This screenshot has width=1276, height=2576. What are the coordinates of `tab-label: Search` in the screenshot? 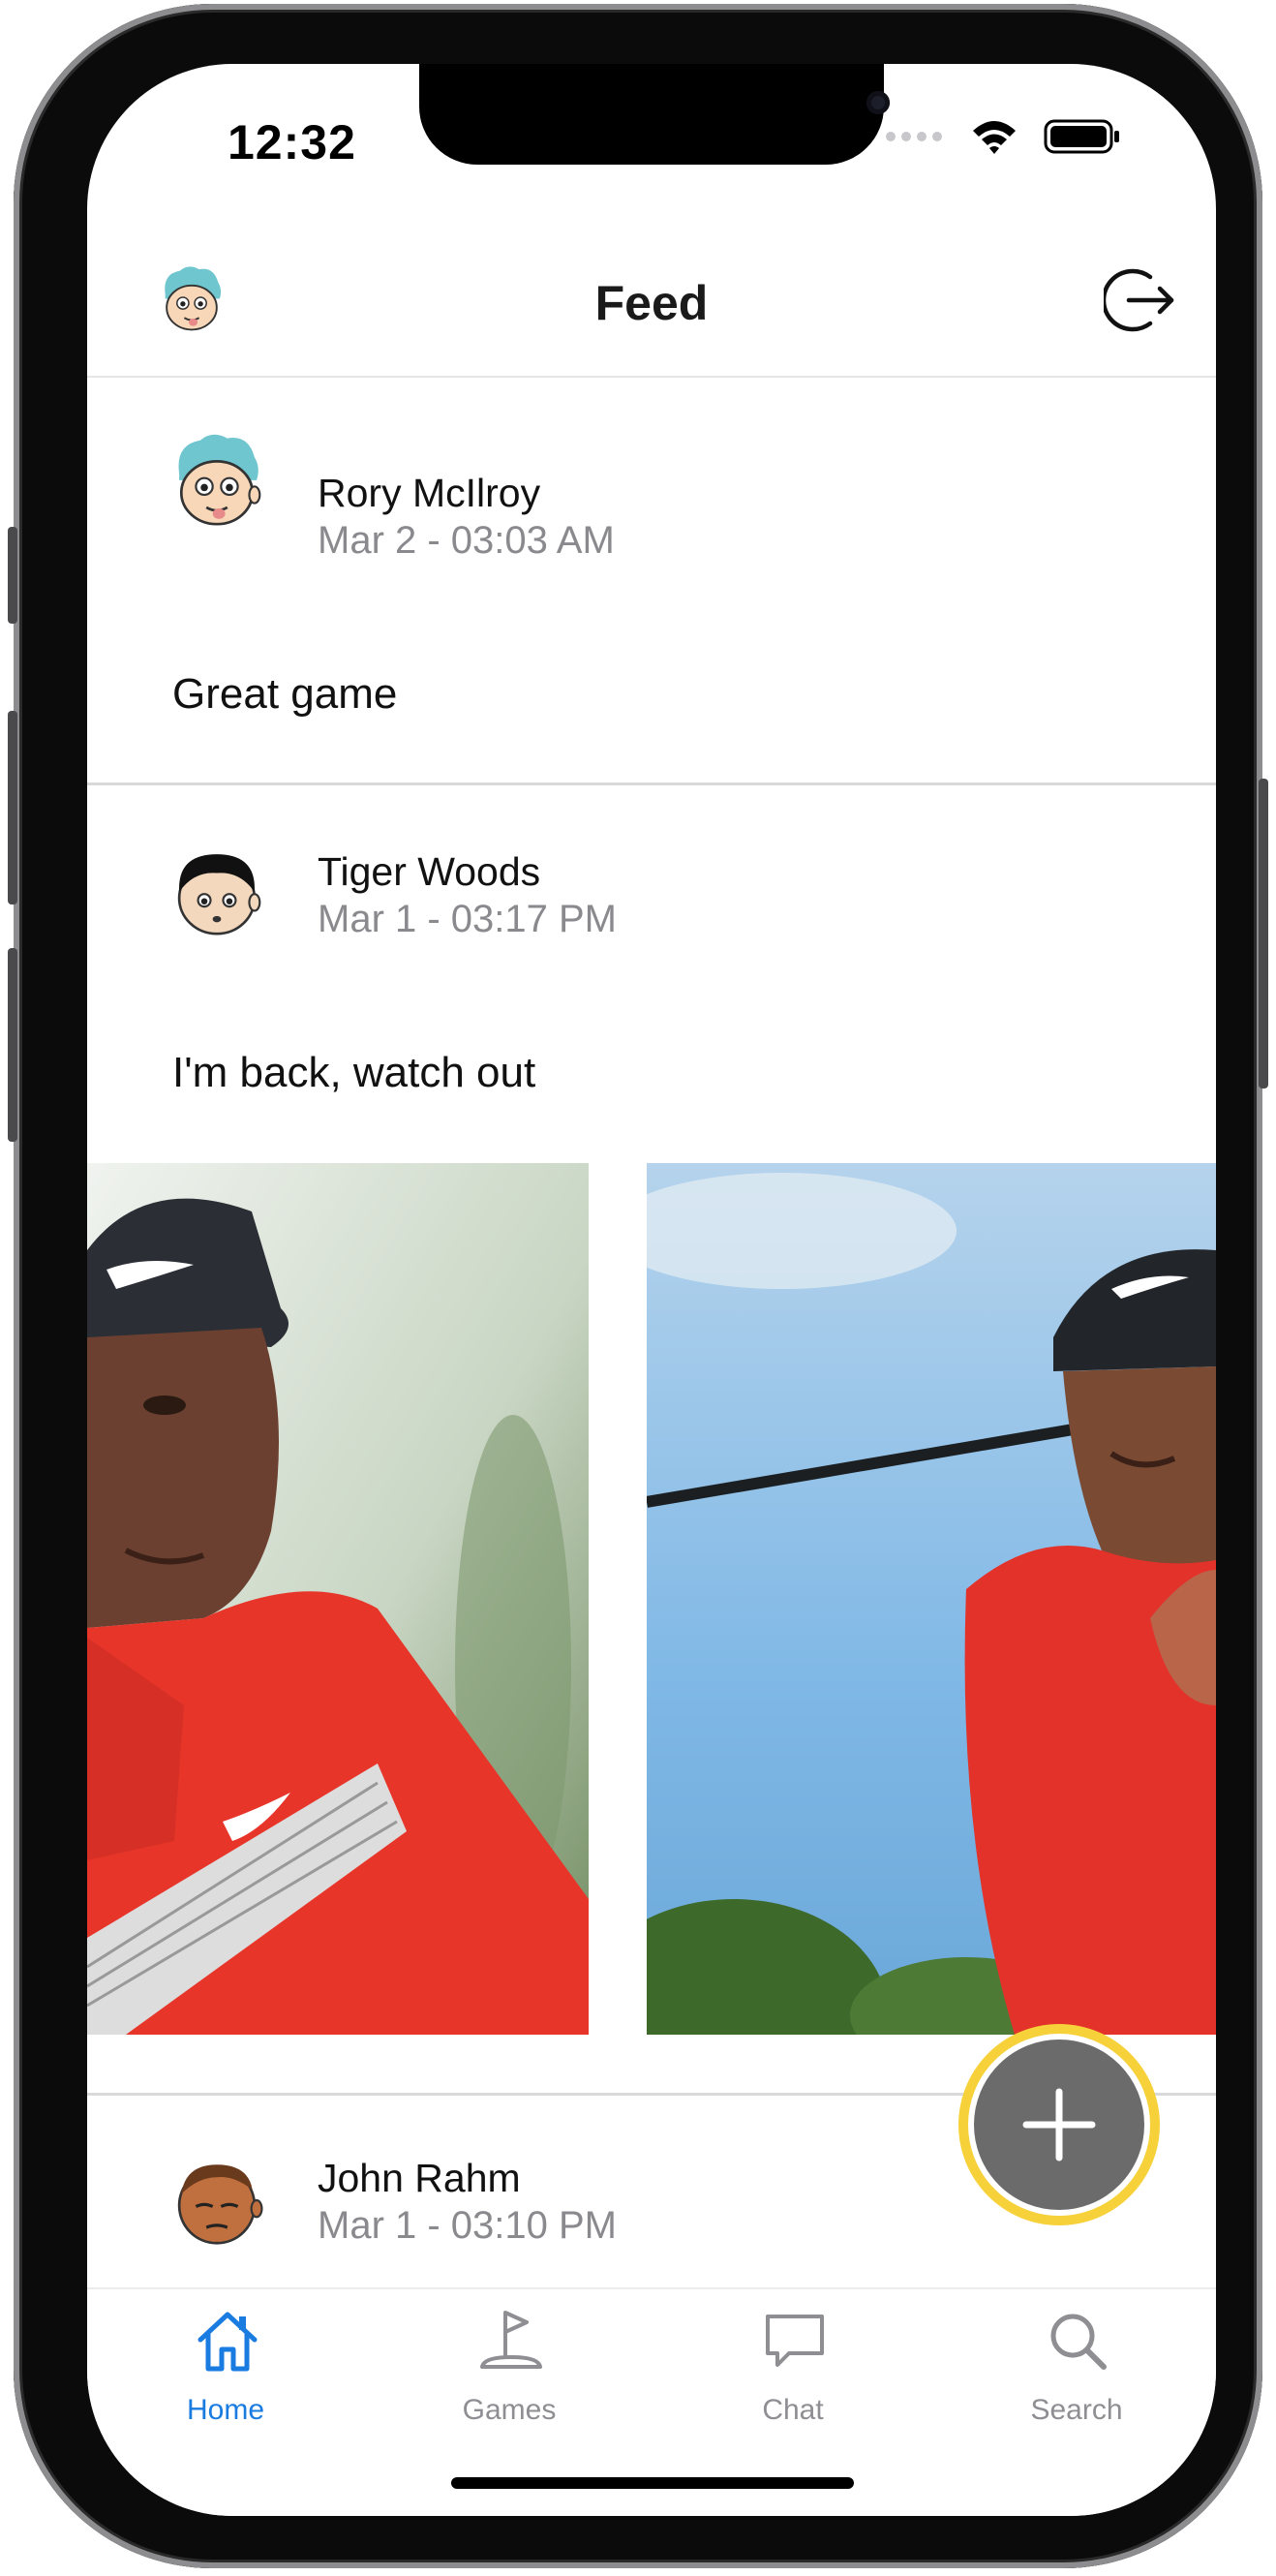 It's located at (1076, 2410).